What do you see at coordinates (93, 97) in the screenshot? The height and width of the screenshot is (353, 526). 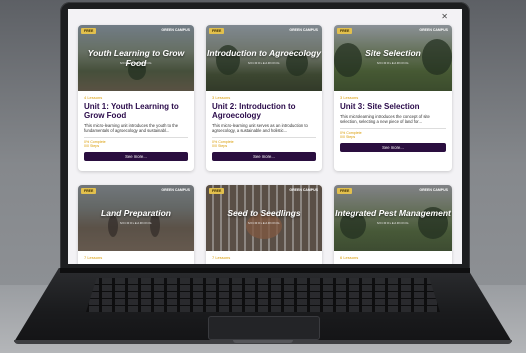 I see `lesson-count: 4 Lessons` at bounding box center [93, 97].